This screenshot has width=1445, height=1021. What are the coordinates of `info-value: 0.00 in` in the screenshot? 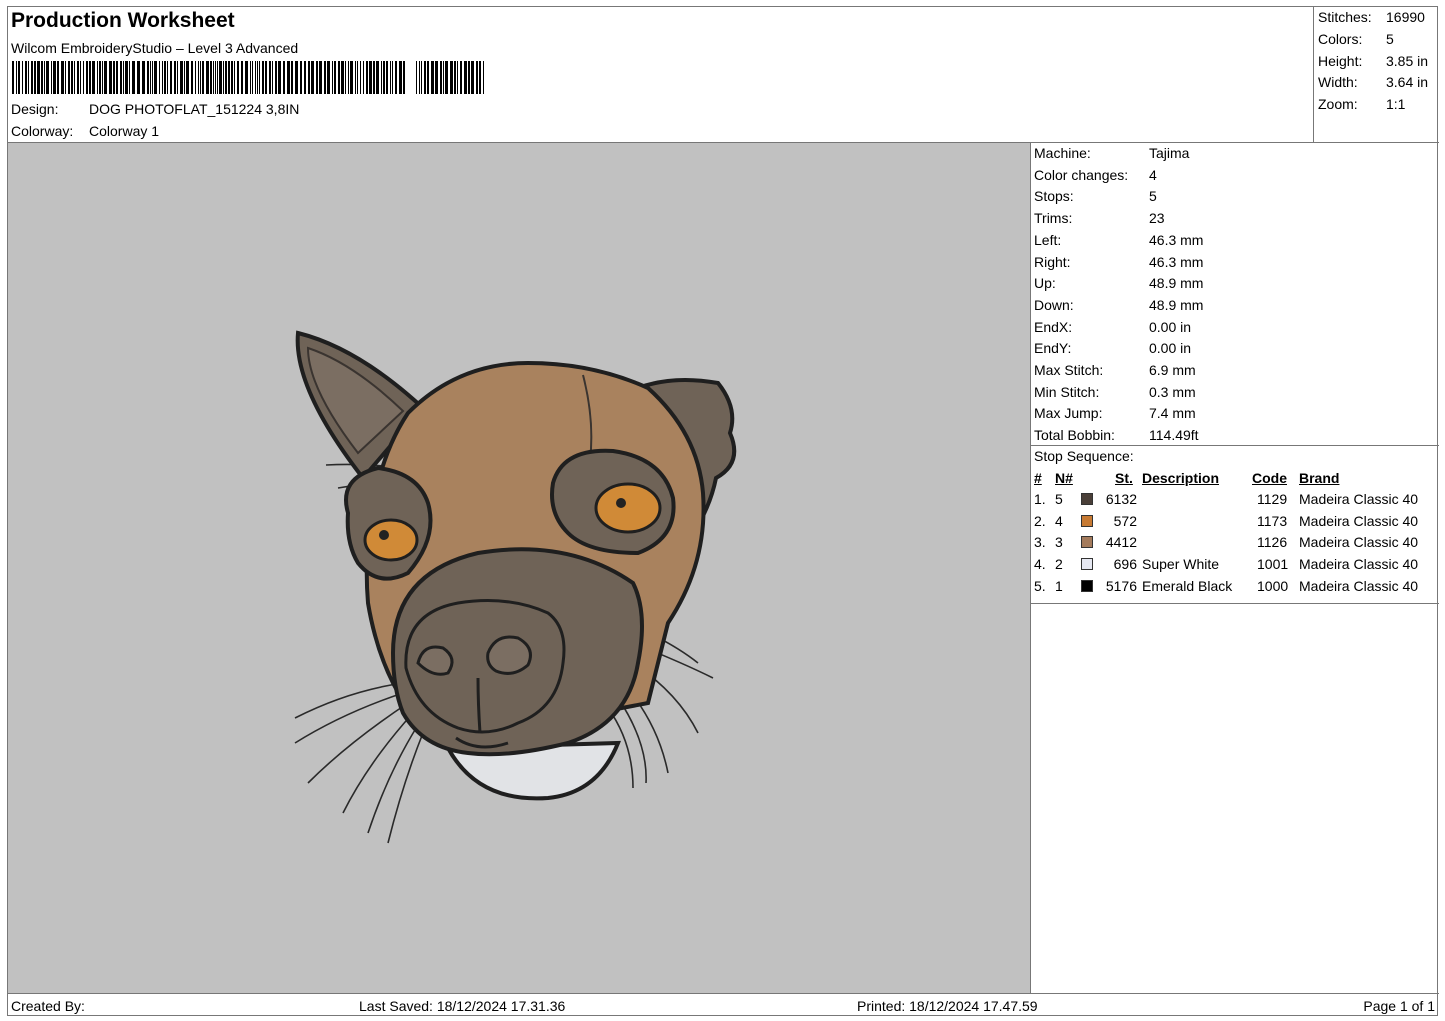 It's located at (1170, 326).